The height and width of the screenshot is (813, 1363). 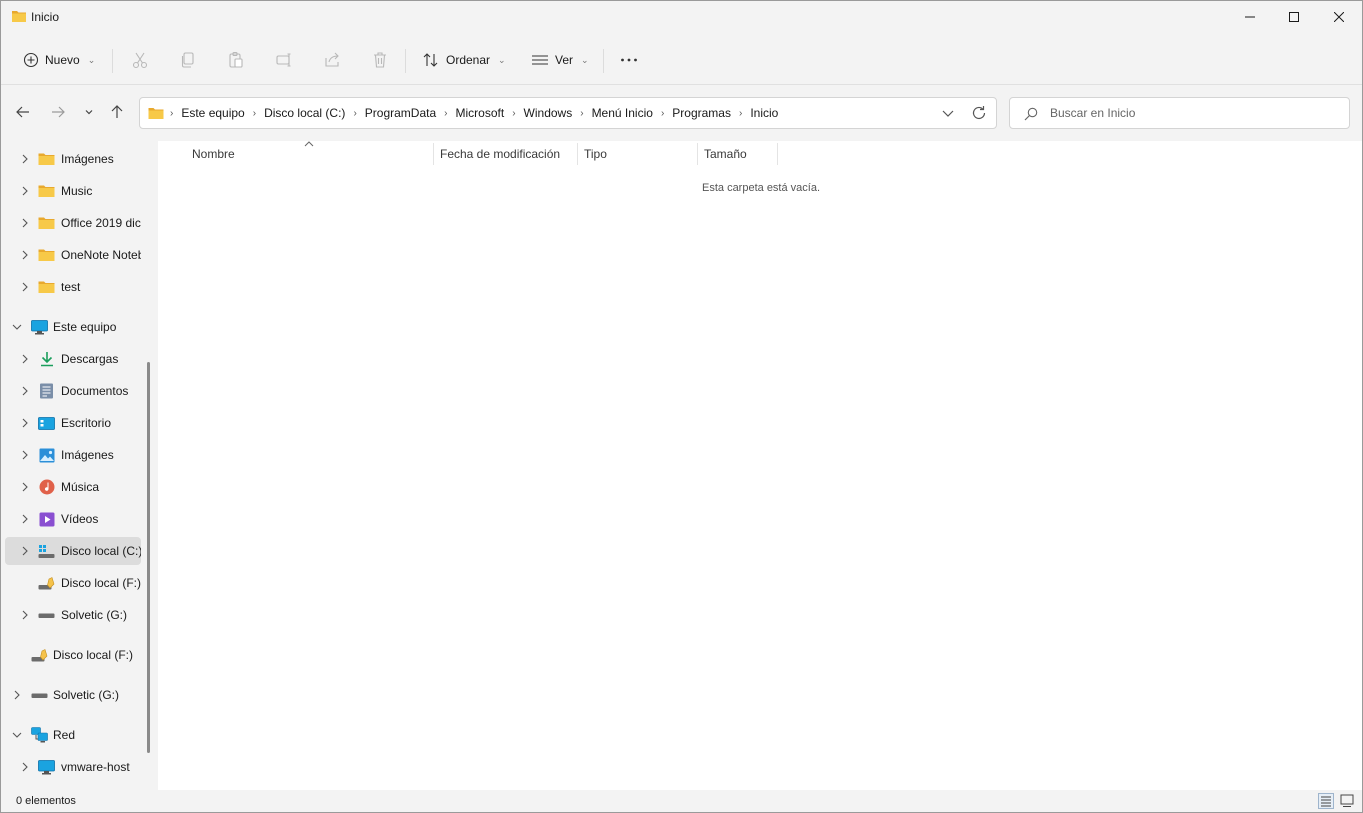 What do you see at coordinates (595, 154) in the screenshot?
I see `column-header-type: Tipo` at bounding box center [595, 154].